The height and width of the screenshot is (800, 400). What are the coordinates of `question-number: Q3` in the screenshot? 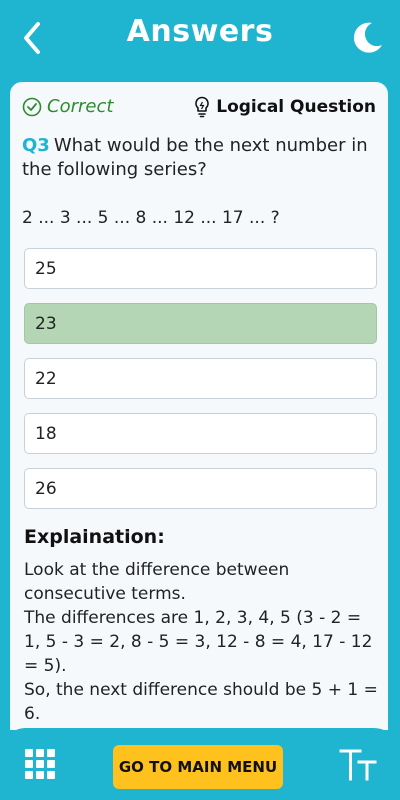 It's located at (36, 145).